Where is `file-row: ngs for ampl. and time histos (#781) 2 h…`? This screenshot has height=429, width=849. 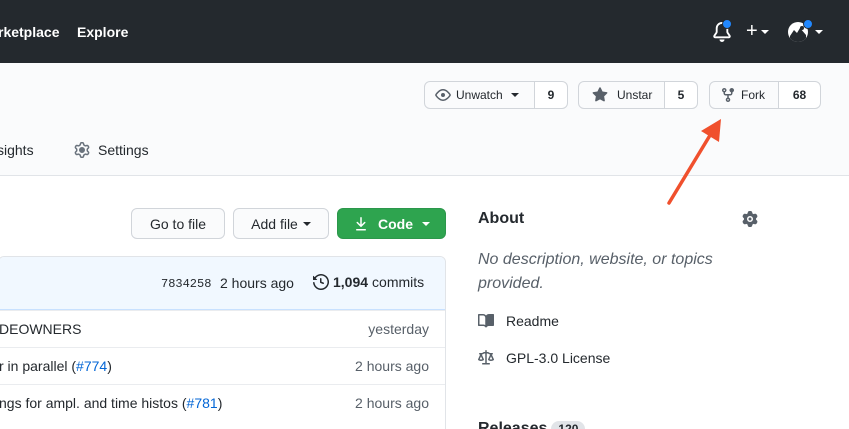 file-row: ngs for ampl. and time histos (#781) 2 h… is located at coordinates (222, 402).